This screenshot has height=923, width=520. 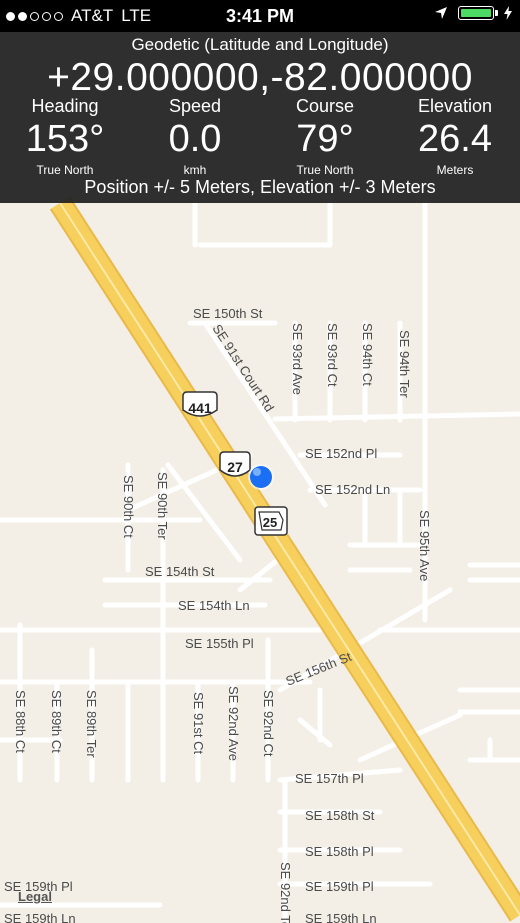 I want to click on svg-text: SE 155th Pl, so click(x=219, y=643).